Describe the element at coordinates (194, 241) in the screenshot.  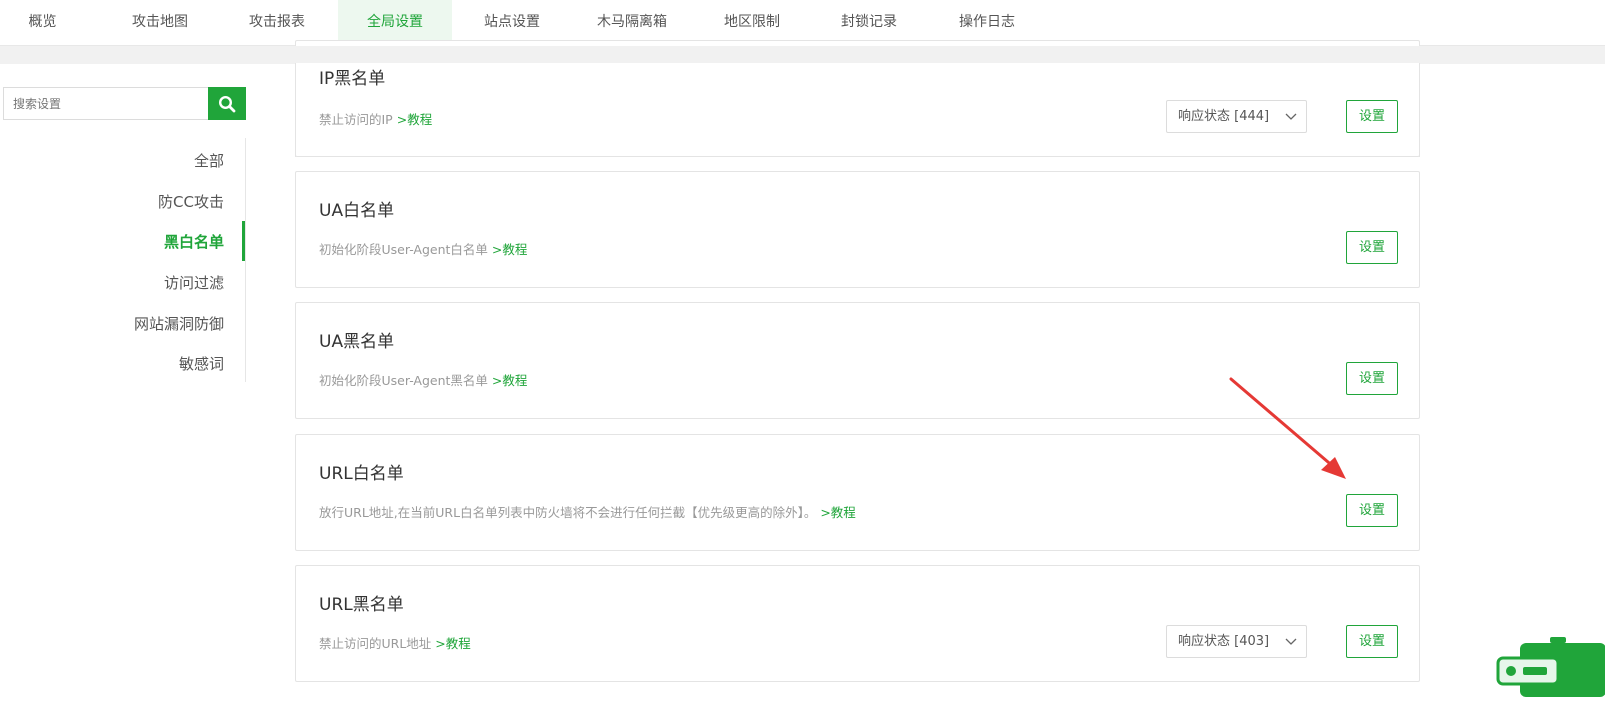
I see `sidebar-item-black-white-list: 黑白名单` at that location.